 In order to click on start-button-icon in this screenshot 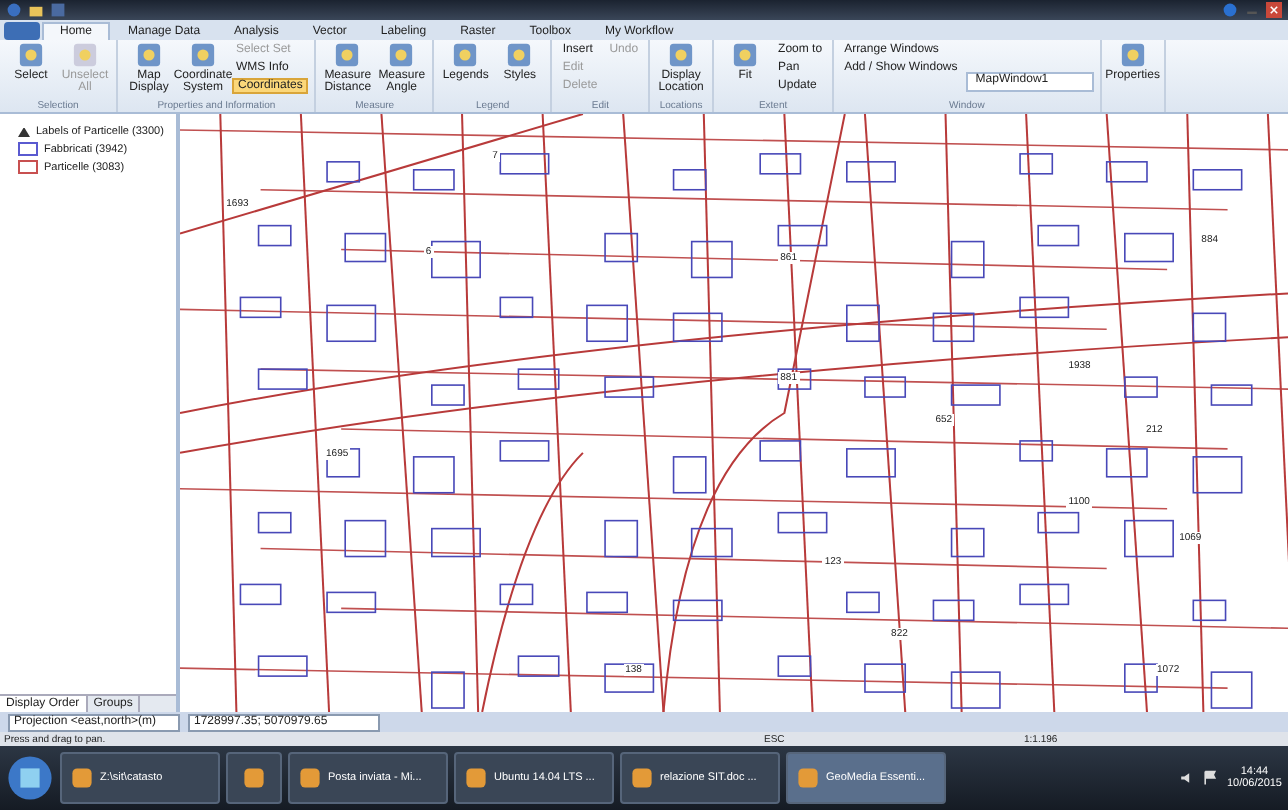, I will do `click(30, 778)`.